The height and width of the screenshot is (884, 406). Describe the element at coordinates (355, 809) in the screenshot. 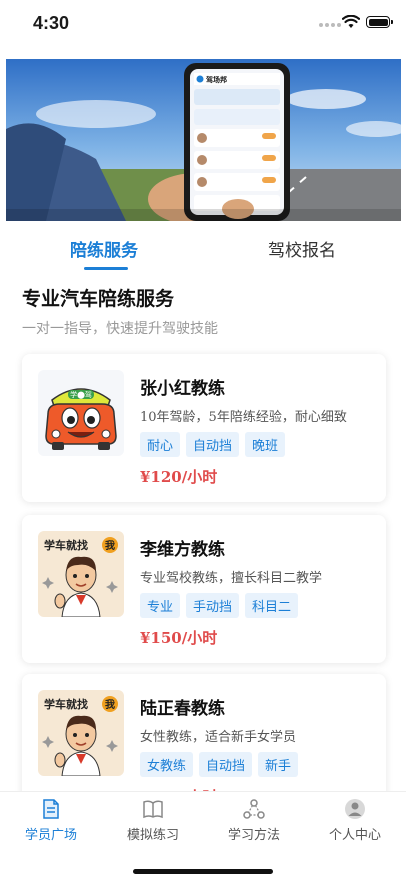

I see `person-icon` at that location.